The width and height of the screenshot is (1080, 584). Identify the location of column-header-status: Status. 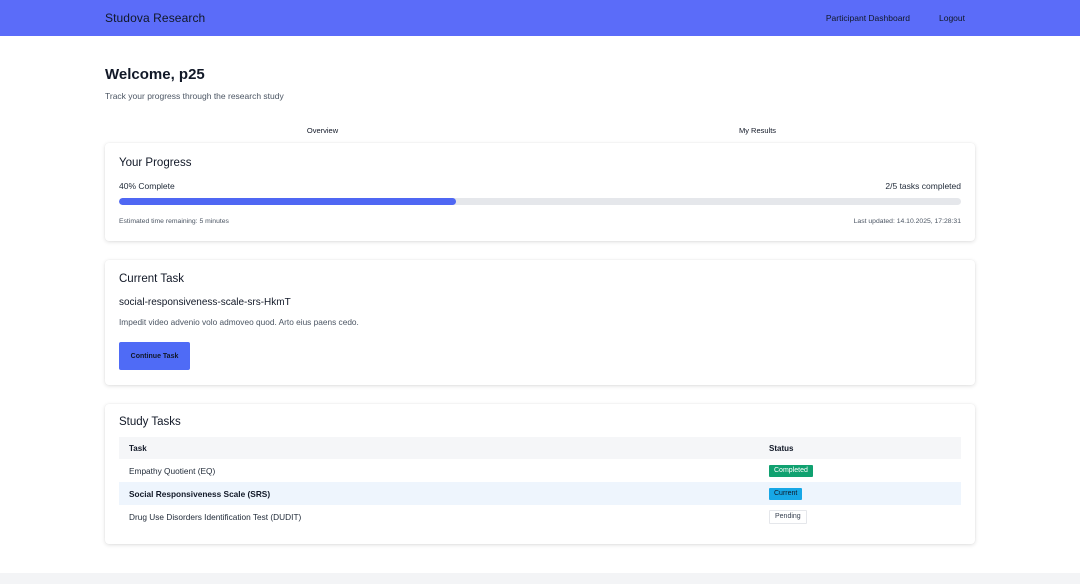
(860, 448).